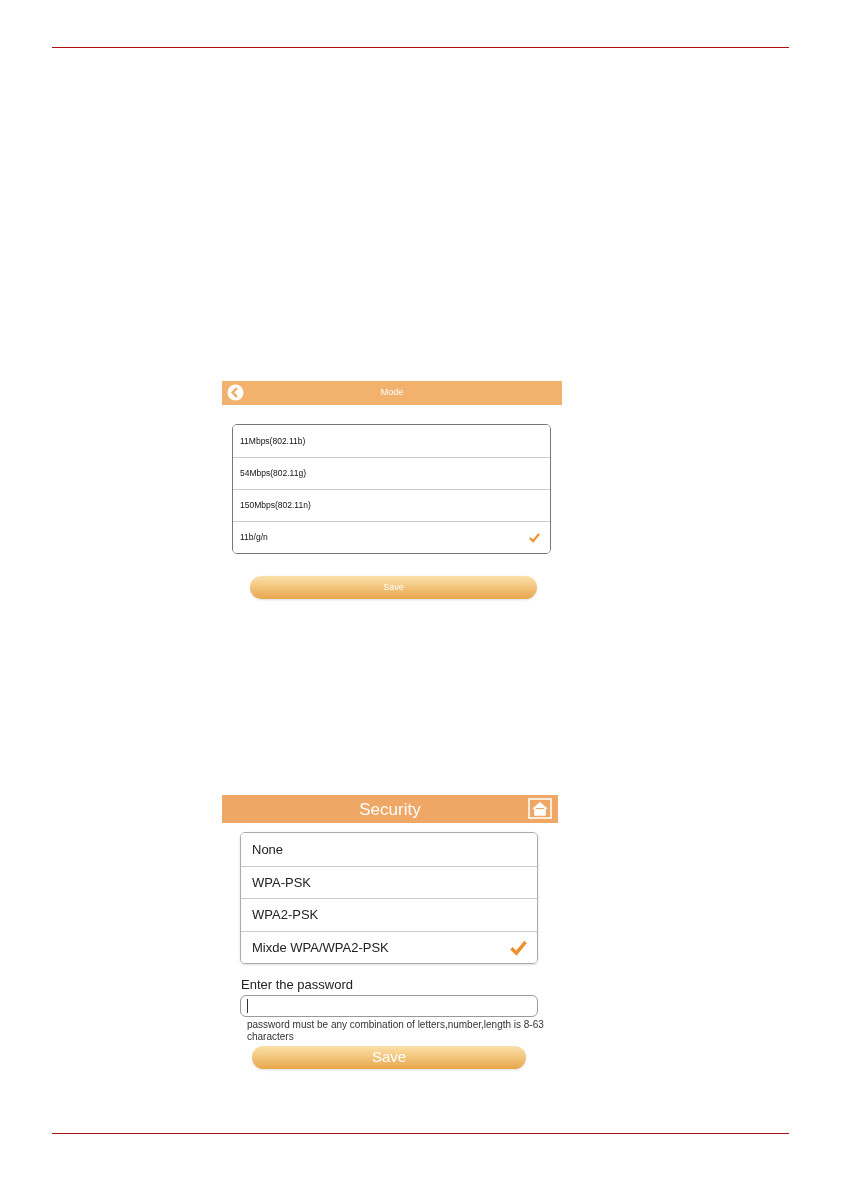 This screenshot has width=841, height=1191. Describe the element at coordinates (389, 1005) in the screenshot. I see `password-field` at that location.